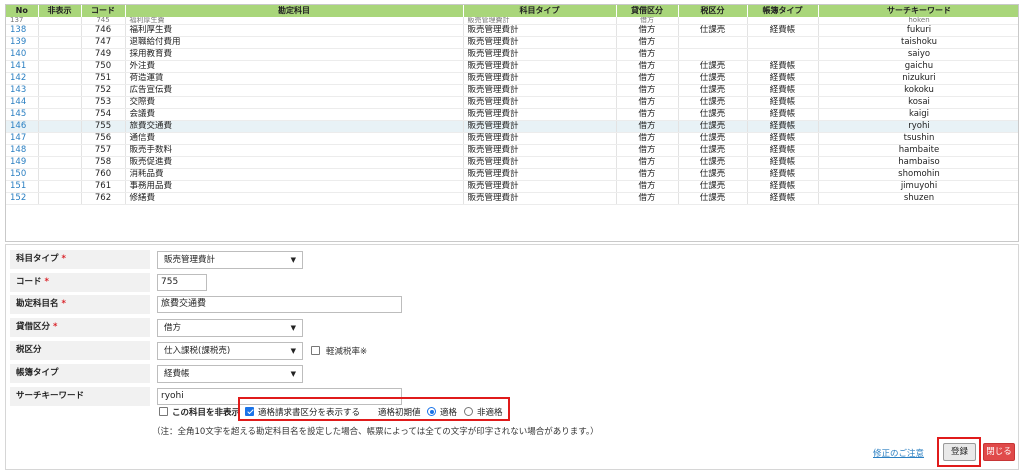 Image resolution: width=1024 pixels, height=473 pixels. Describe the element at coordinates (230, 328) in the screenshot. I see `debit-credit-select: 借方 ▼` at that location.